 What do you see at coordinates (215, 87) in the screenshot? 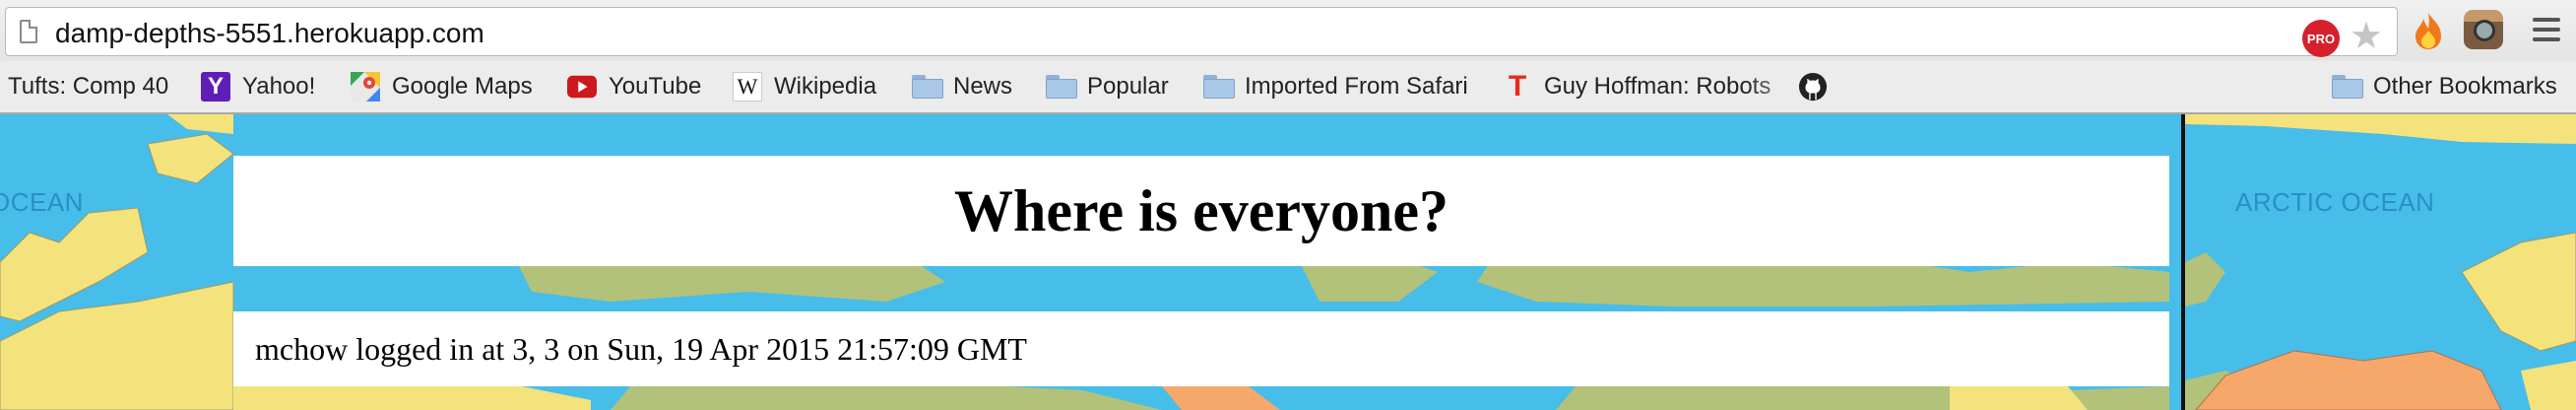
I see `yahoo-icon: Y` at bounding box center [215, 87].